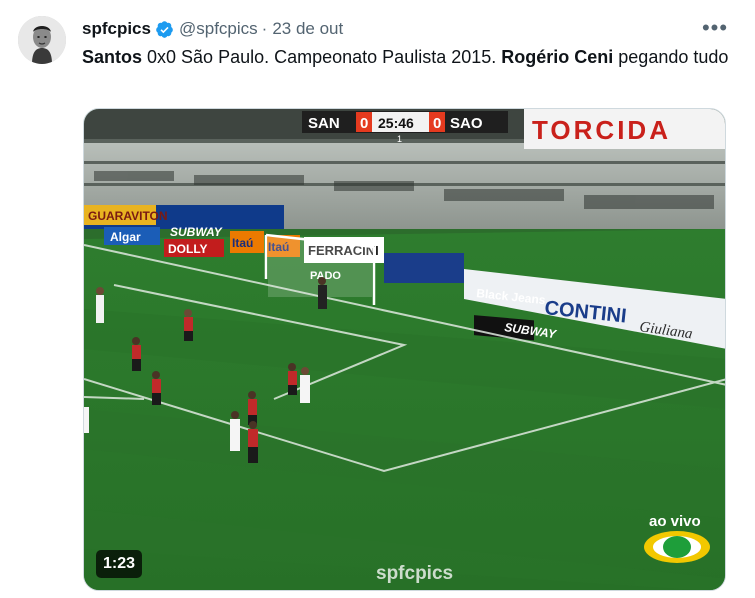 The height and width of the screenshot is (598, 755). What do you see at coordinates (677, 538) in the screenshot?
I see `live-logo: ao vivo` at bounding box center [677, 538].